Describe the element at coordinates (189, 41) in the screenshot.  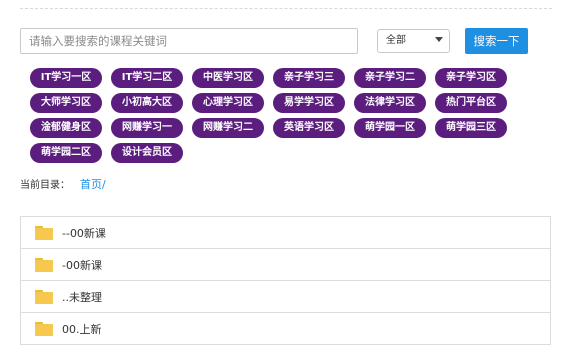
I see `search-input` at that location.